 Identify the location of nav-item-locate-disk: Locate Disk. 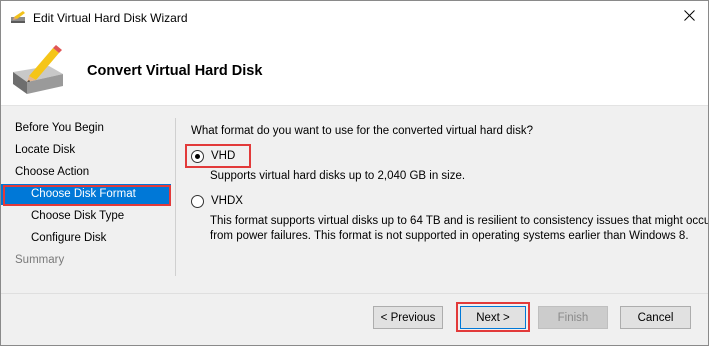
(86, 150).